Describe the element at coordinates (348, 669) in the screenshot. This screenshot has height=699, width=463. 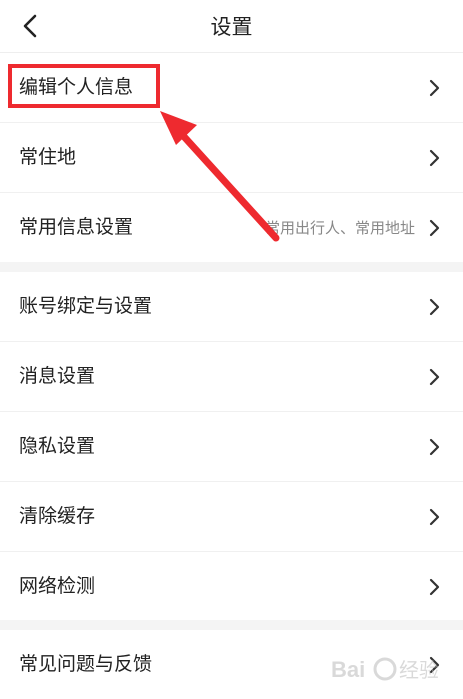
I see `svg-text: Bai` at that location.